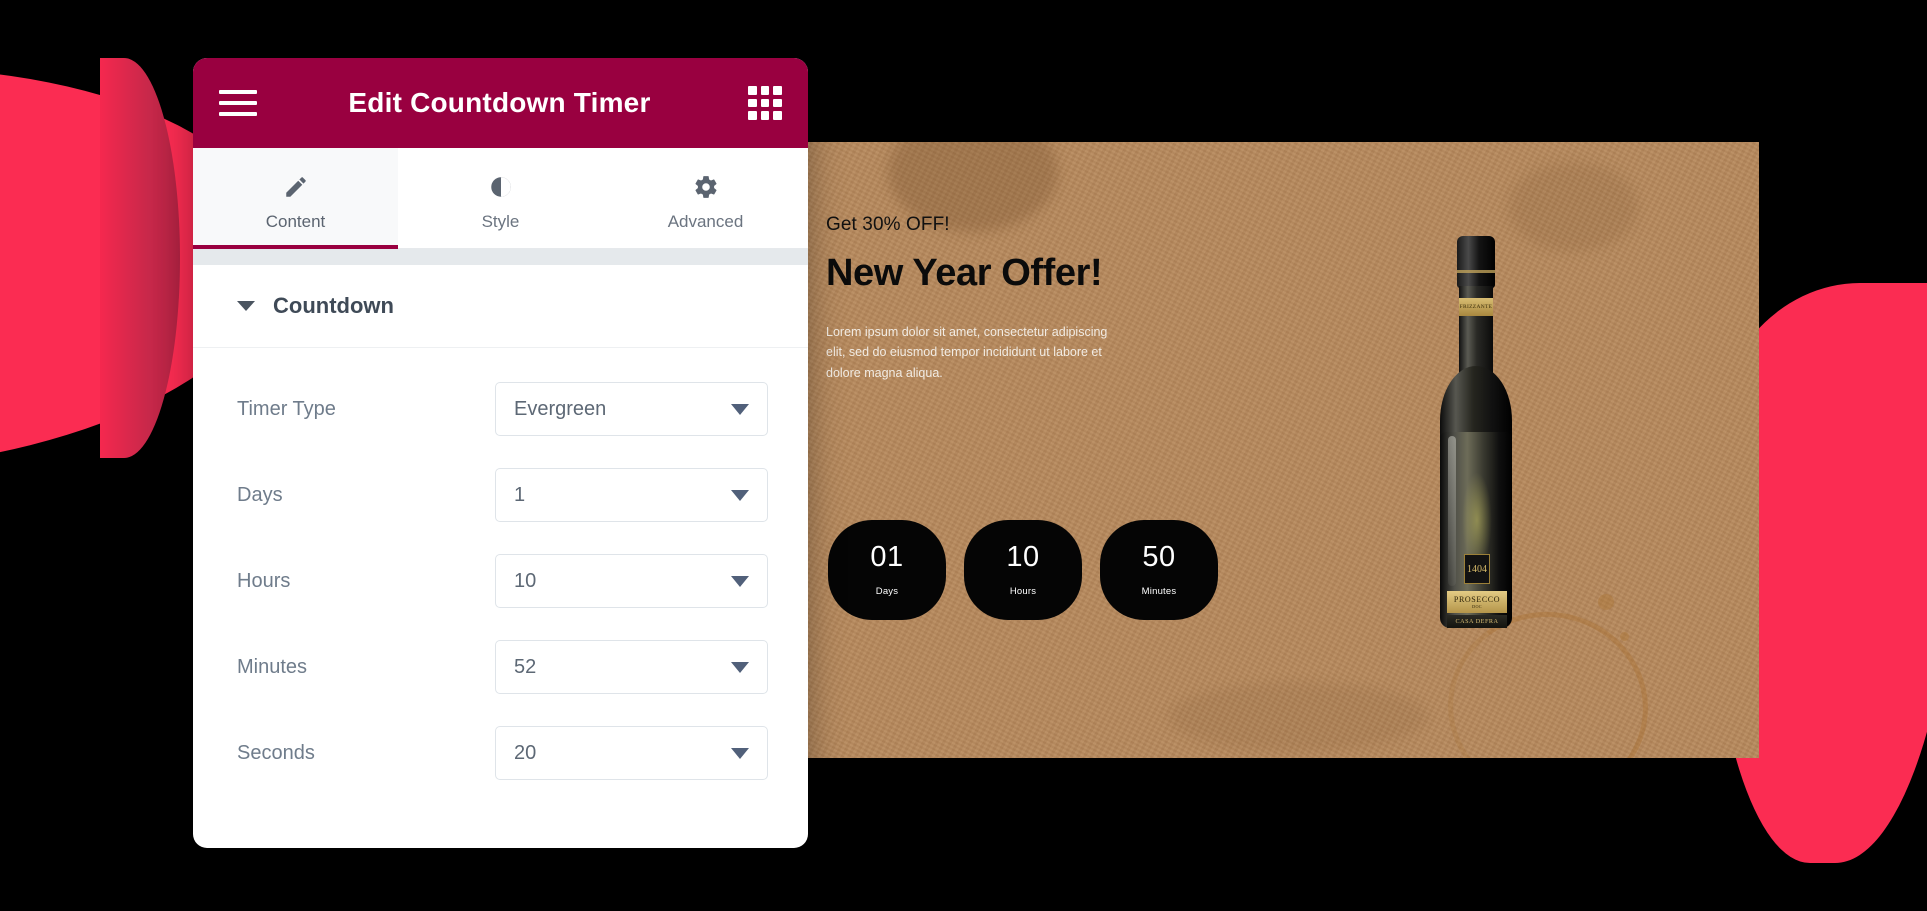 This screenshot has width=1927, height=911. What do you see at coordinates (705, 187) in the screenshot?
I see `gear-icon` at bounding box center [705, 187].